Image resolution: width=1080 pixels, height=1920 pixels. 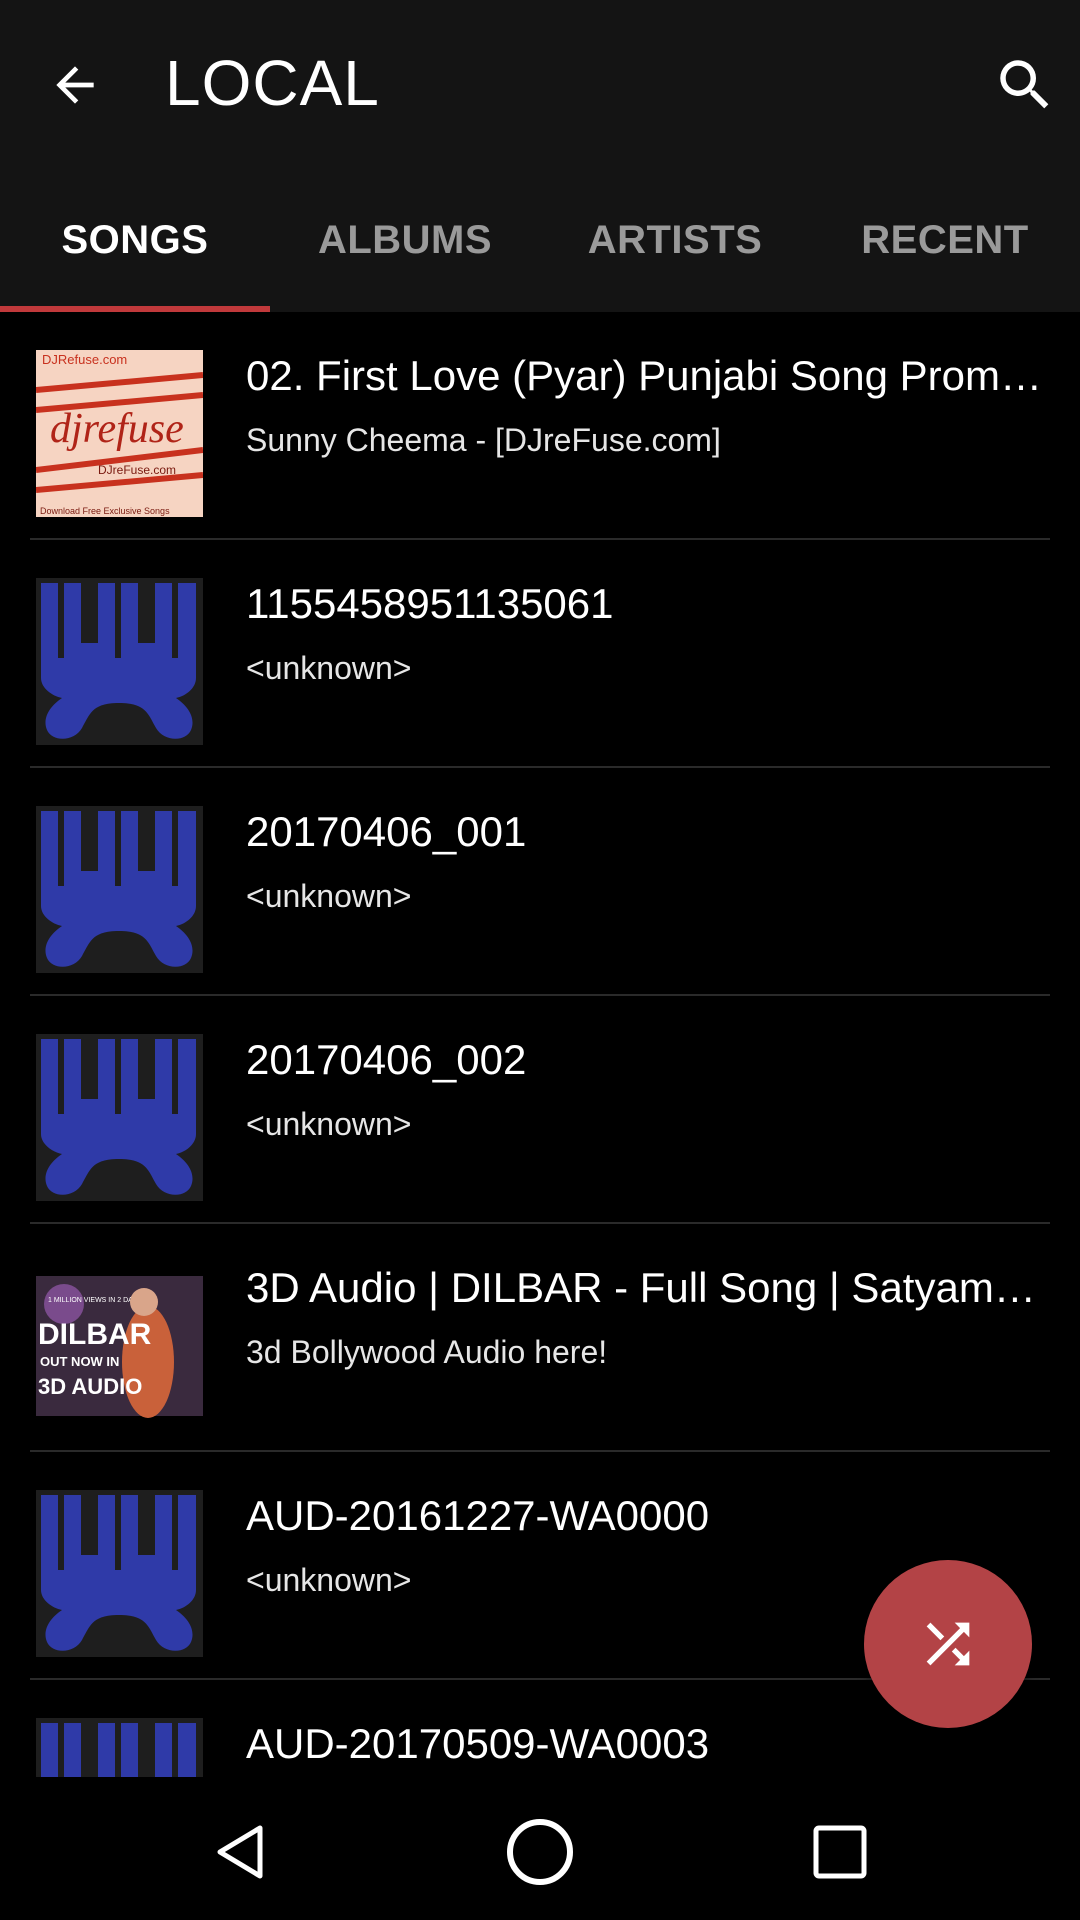 I want to click on nav-recents-icon, so click(x=840, y=1852).